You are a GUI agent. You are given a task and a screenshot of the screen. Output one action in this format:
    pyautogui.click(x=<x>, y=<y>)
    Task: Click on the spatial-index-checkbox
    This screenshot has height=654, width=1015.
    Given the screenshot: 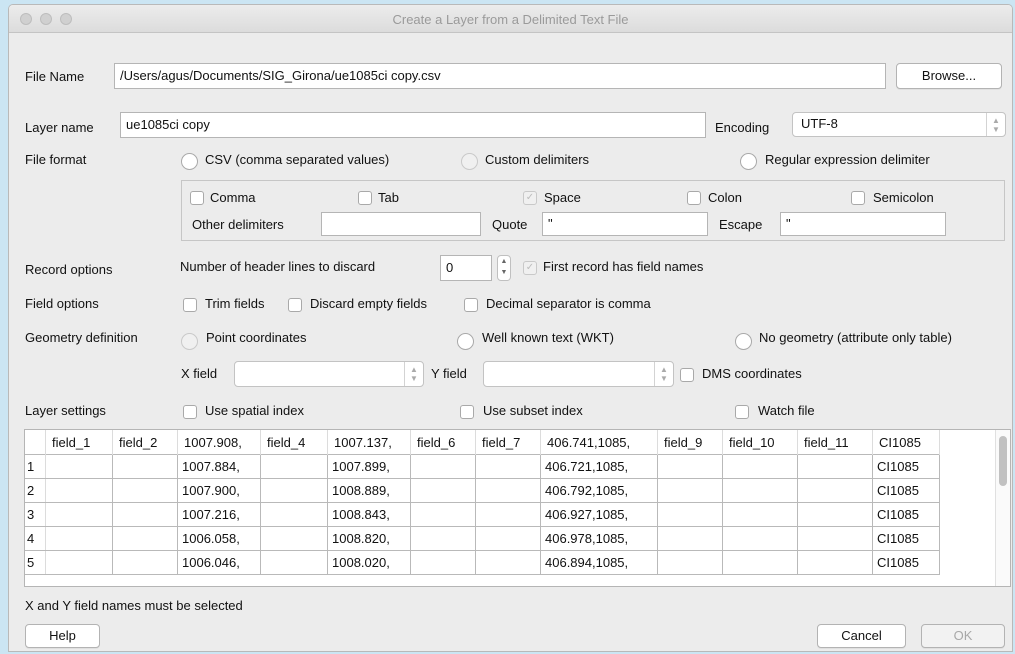 What is the action you would take?
    pyautogui.click(x=190, y=412)
    